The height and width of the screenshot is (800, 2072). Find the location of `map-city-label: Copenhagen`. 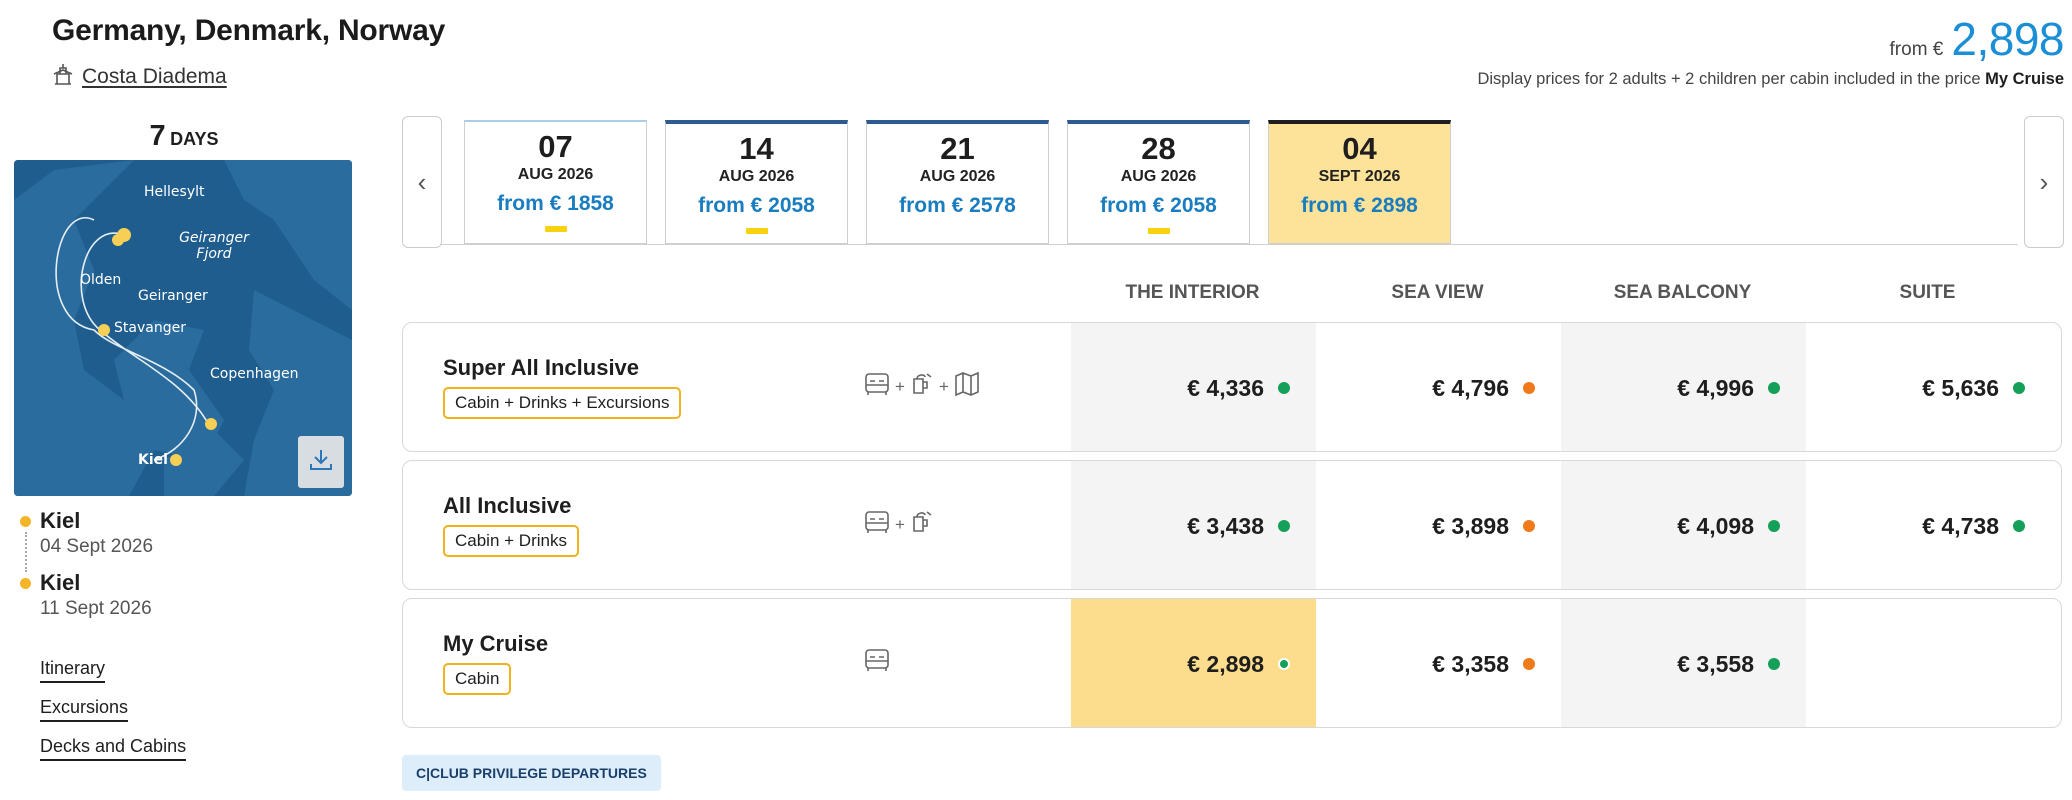

map-city-label: Copenhagen is located at coordinates (254, 374).